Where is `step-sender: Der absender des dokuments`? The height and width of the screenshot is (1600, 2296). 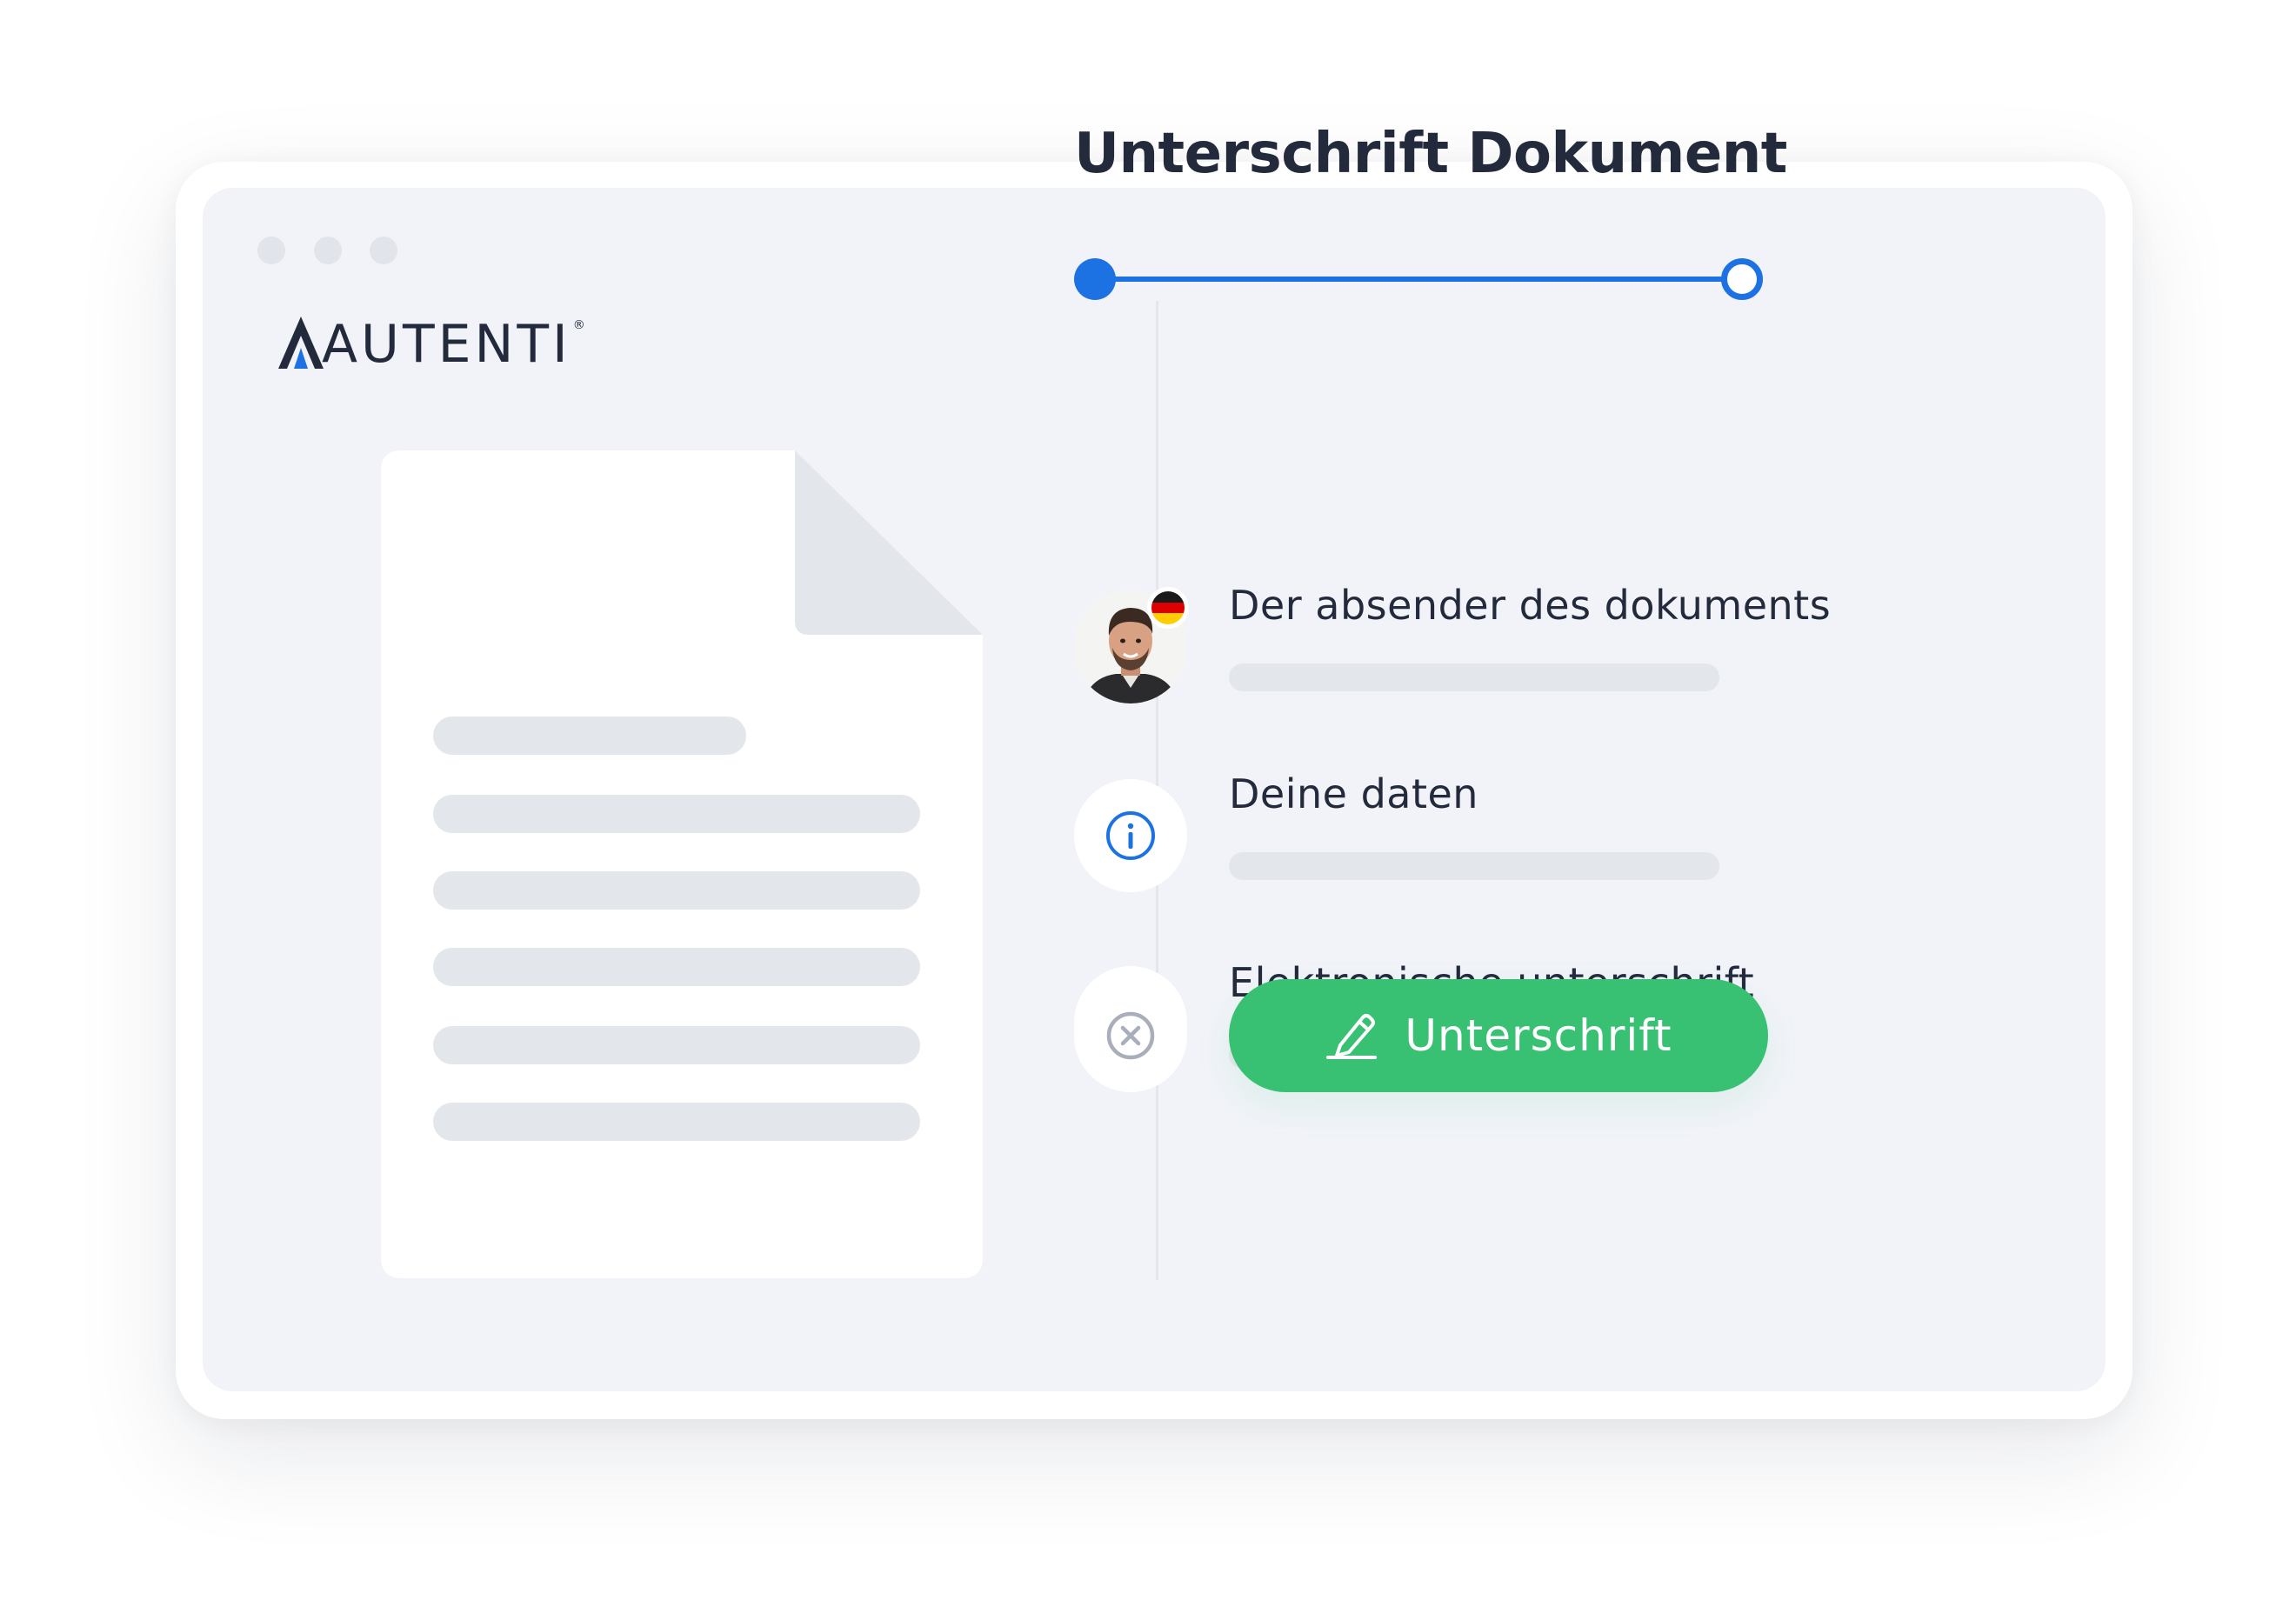 step-sender: Der absender des dokuments is located at coordinates (1466, 647).